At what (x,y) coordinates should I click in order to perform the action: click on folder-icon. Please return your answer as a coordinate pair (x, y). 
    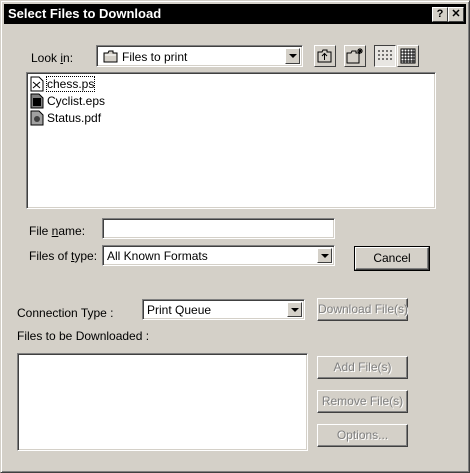
    Looking at the image, I should click on (111, 58).